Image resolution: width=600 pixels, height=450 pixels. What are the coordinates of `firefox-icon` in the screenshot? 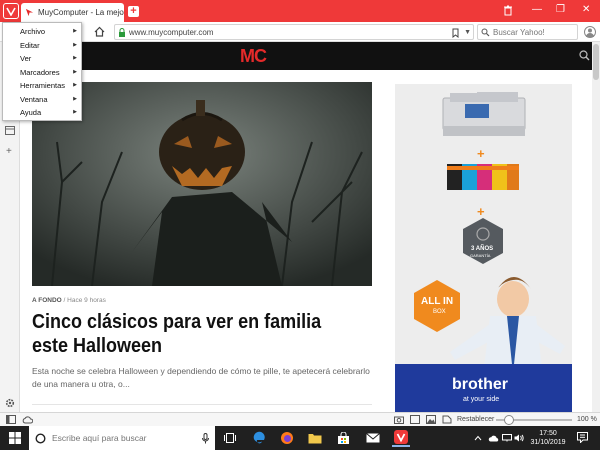 It's located at (287, 438).